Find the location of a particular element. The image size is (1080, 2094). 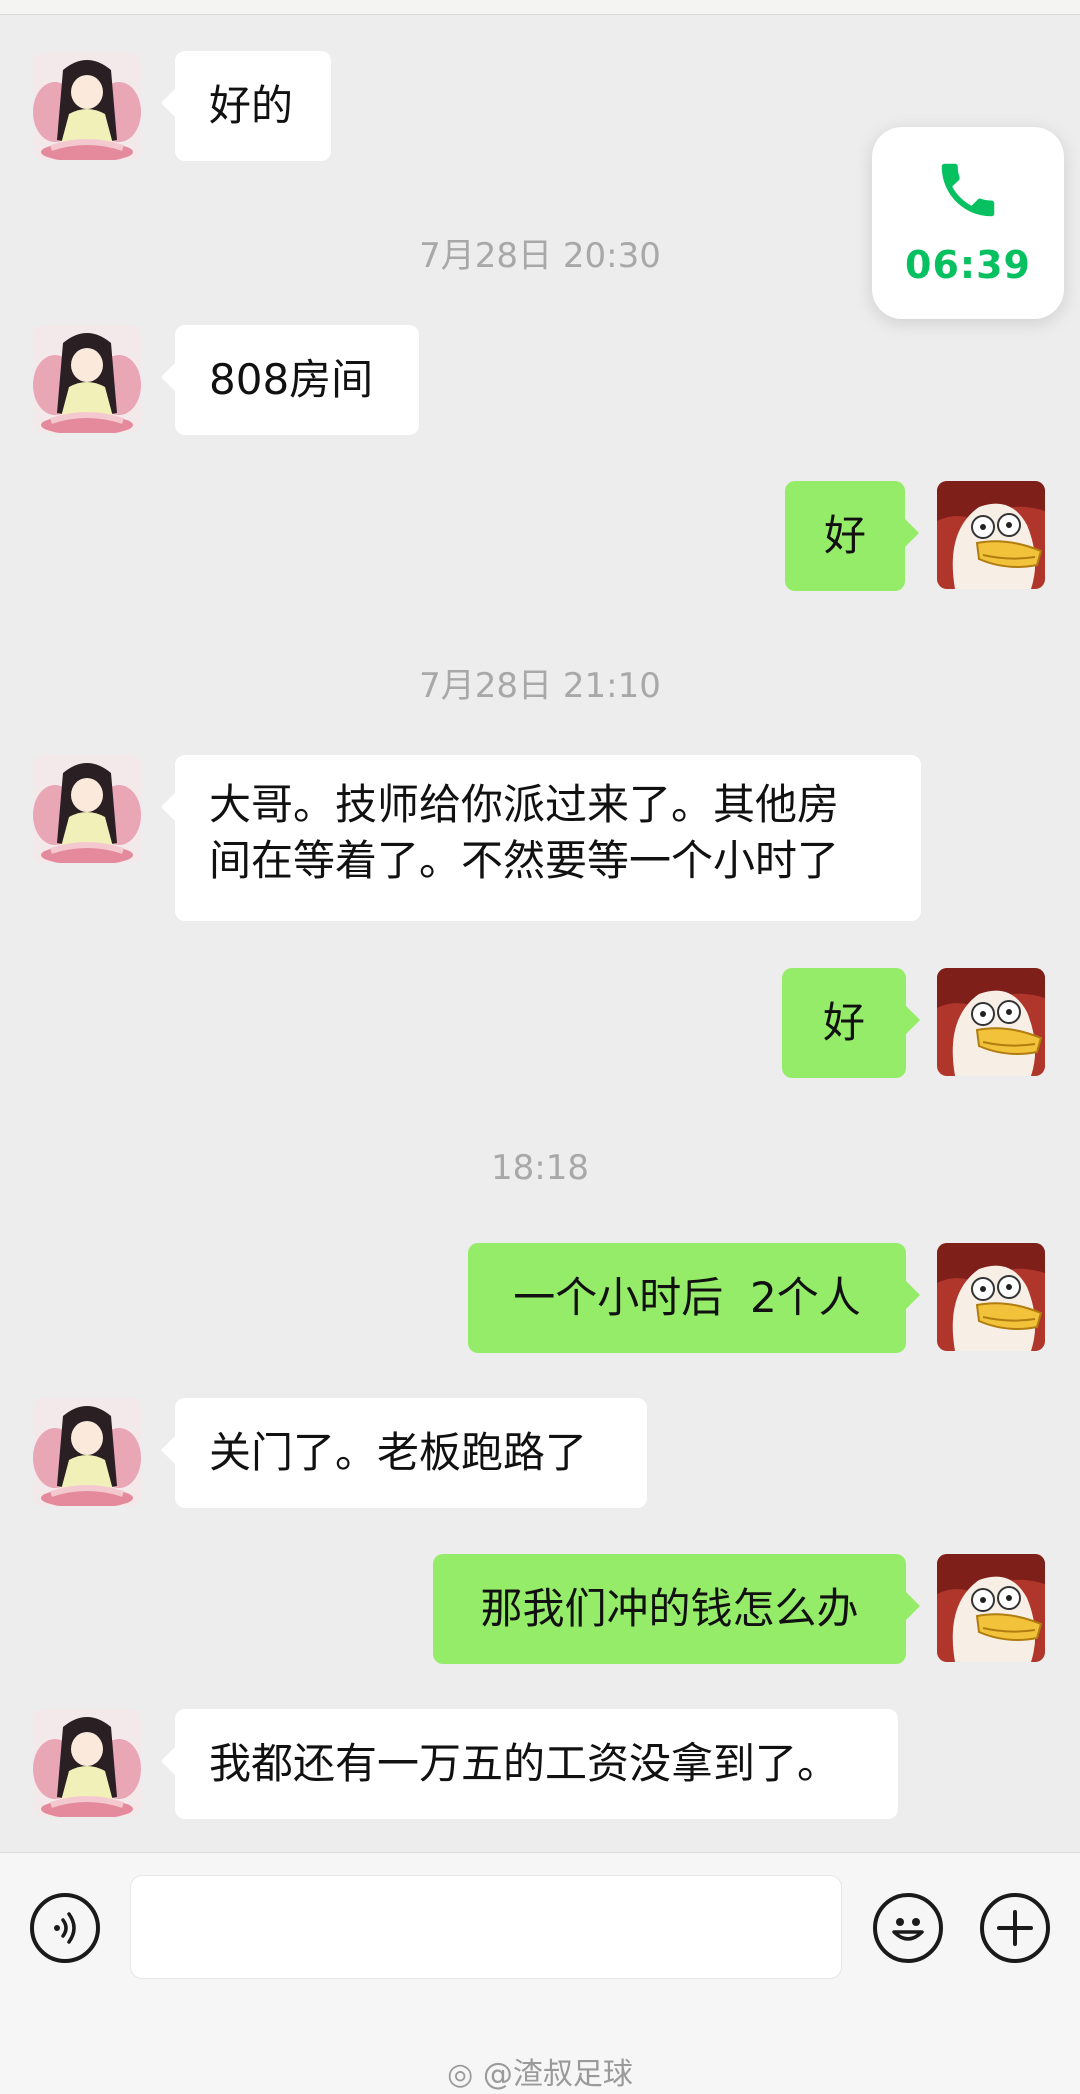

timestamp: 18:18 is located at coordinates (540, 1168).